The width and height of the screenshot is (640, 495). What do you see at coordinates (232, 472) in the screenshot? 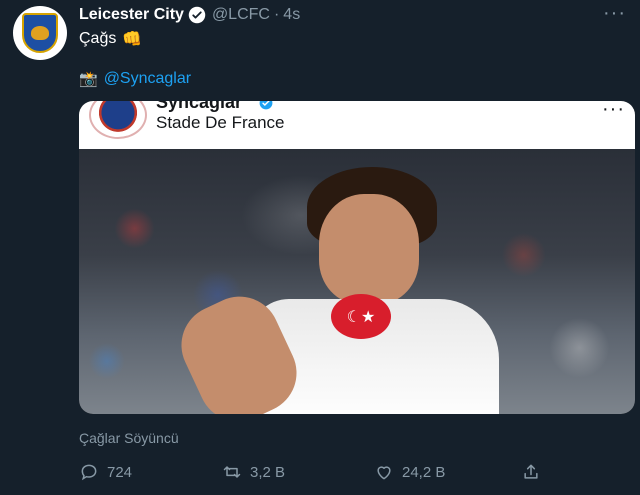
I see `retweet-icon` at bounding box center [232, 472].